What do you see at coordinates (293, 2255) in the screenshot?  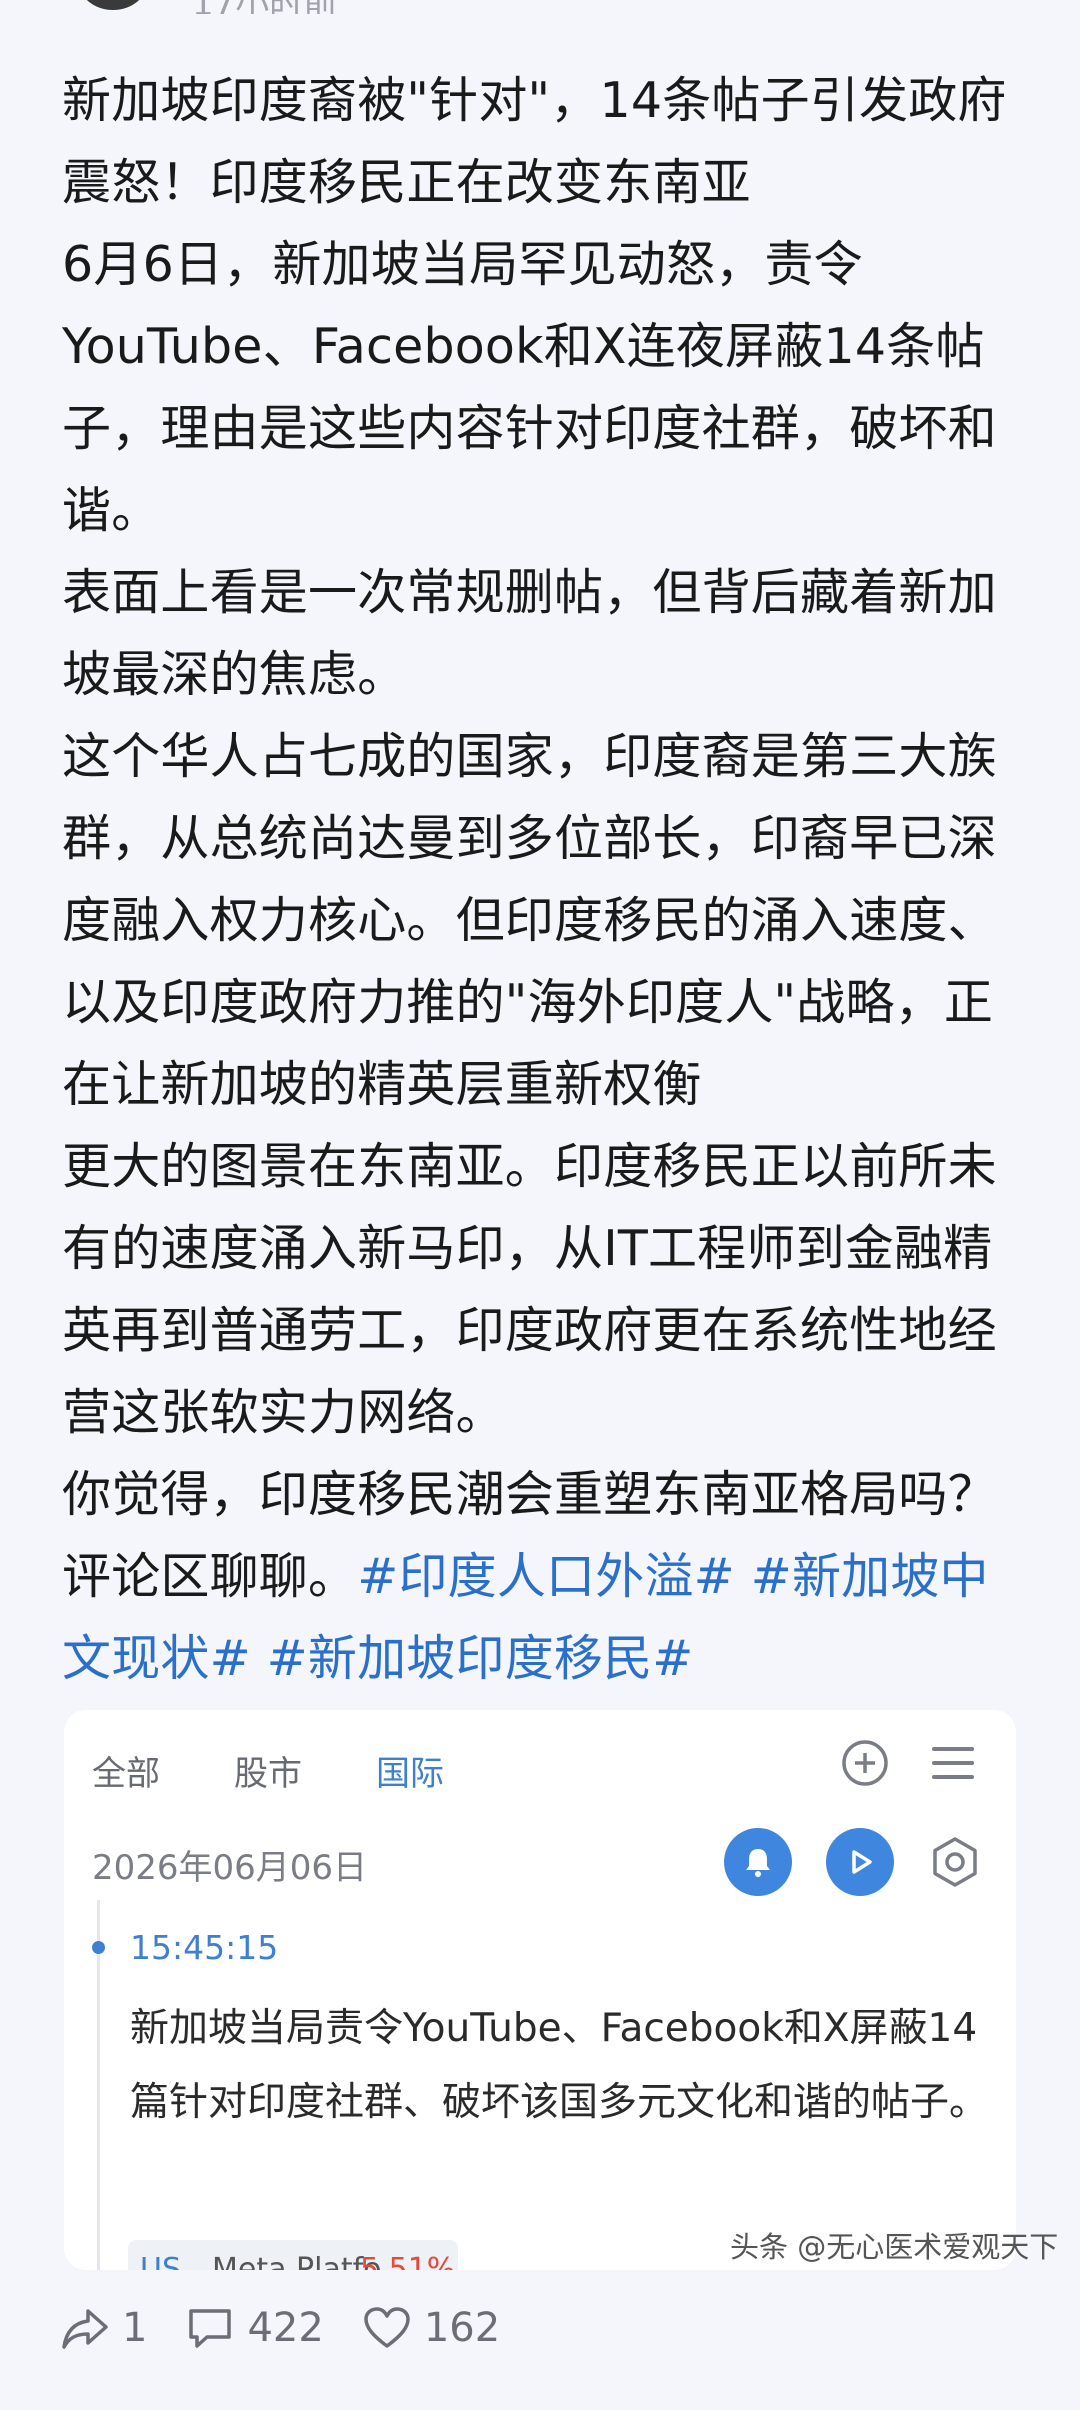 I see `stock-chip: US Meta Platfo... 5.51%` at bounding box center [293, 2255].